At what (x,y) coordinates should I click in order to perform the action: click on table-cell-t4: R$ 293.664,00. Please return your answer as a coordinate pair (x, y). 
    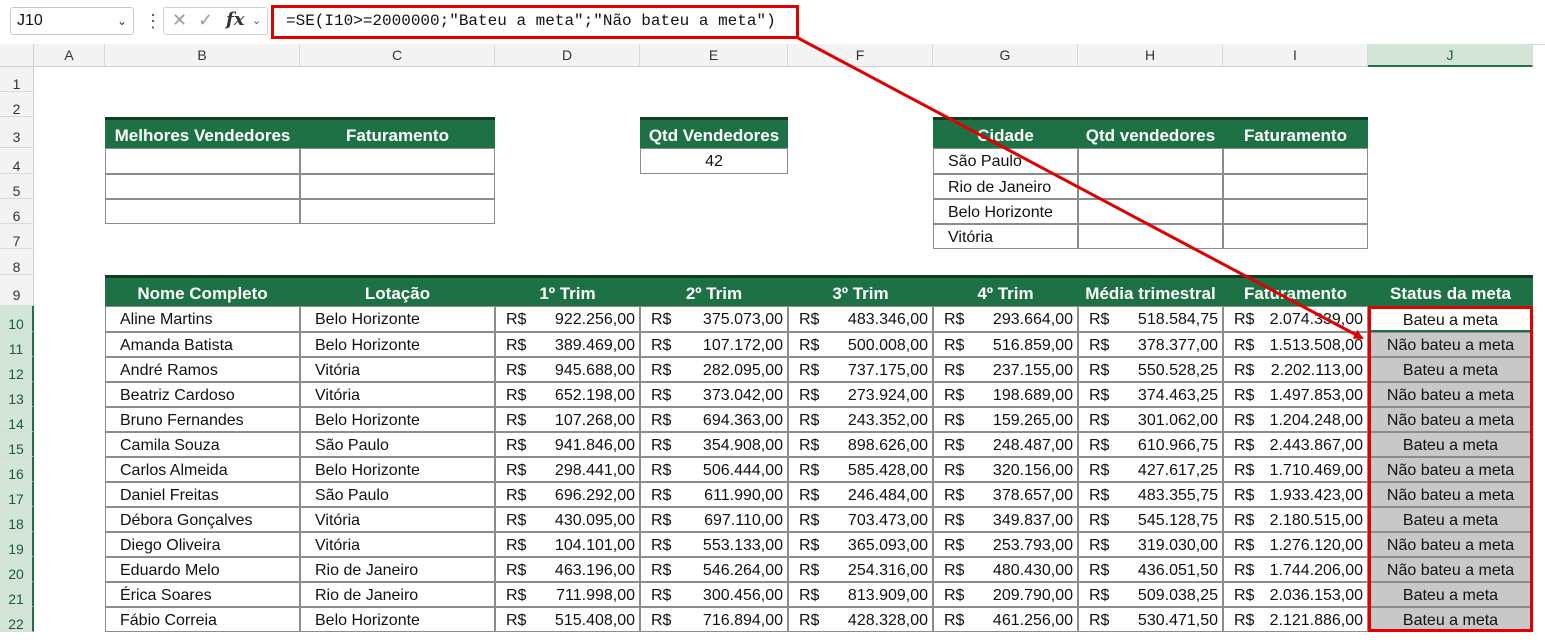
    Looking at the image, I should click on (1005, 319).